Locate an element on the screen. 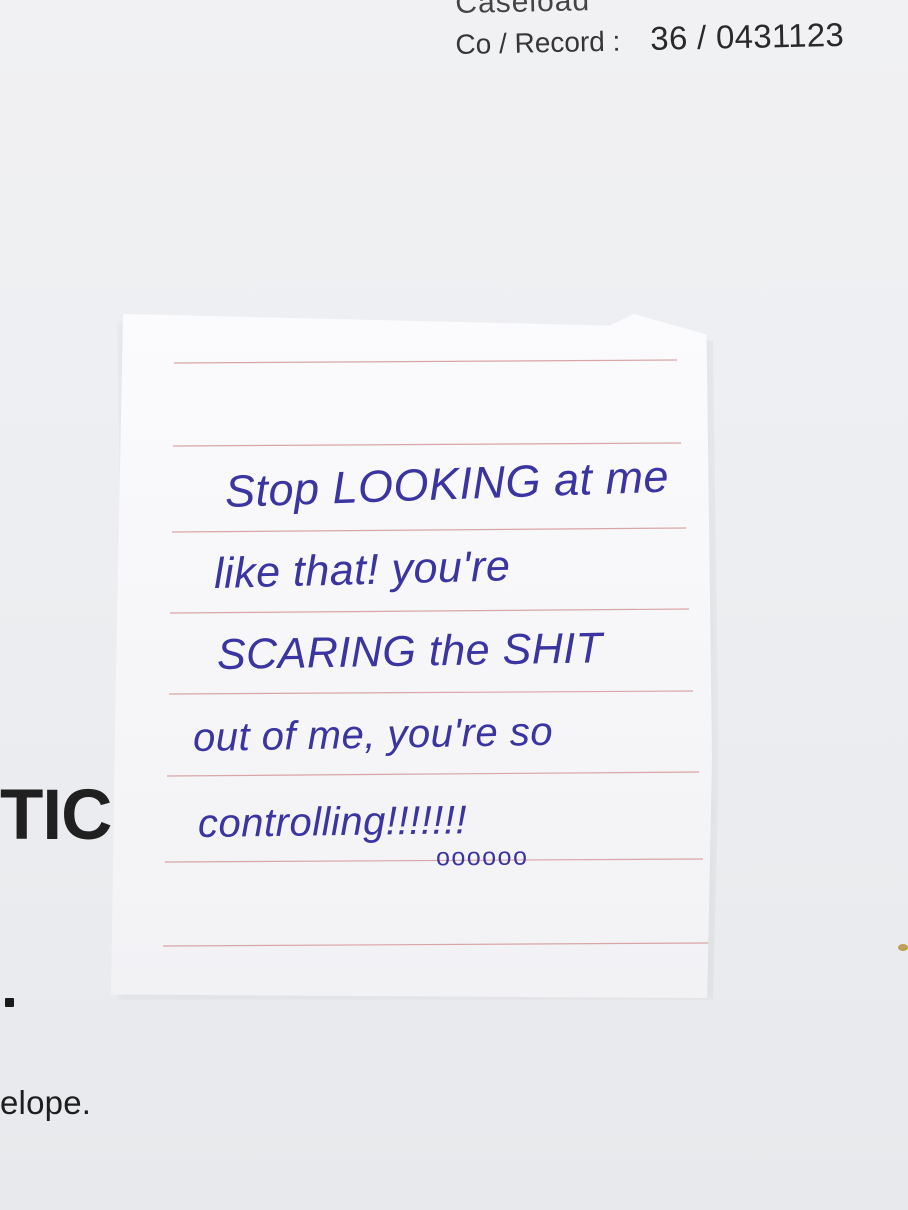 This screenshot has height=1210, width=908. exclamation-loops: oooooo is located at coordinates (482, 857).